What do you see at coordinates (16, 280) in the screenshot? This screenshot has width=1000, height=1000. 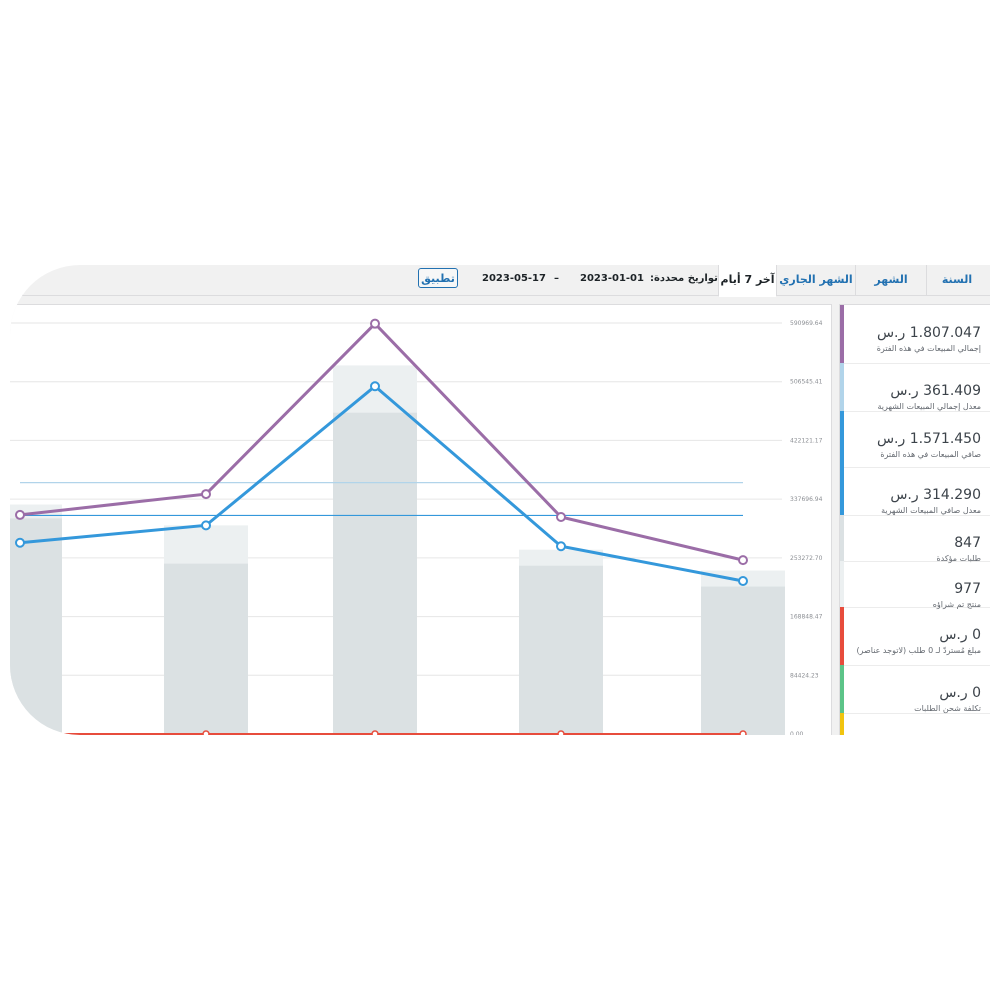 I see `toolbar-edge` at bounding box center [16, 280].